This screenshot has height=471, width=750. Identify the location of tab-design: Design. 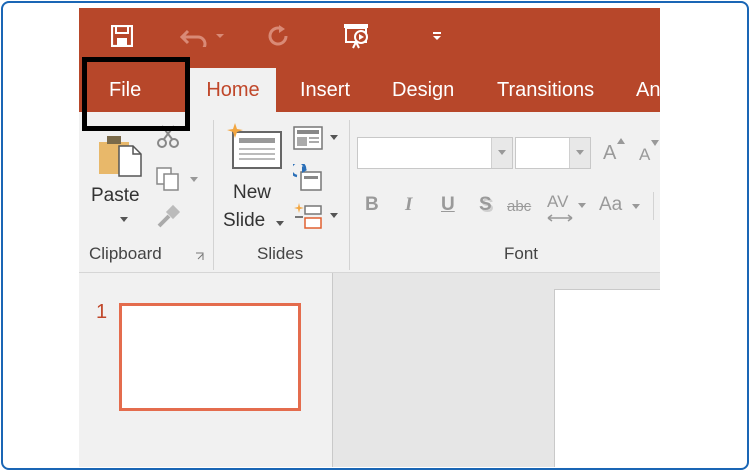
(423, 90).